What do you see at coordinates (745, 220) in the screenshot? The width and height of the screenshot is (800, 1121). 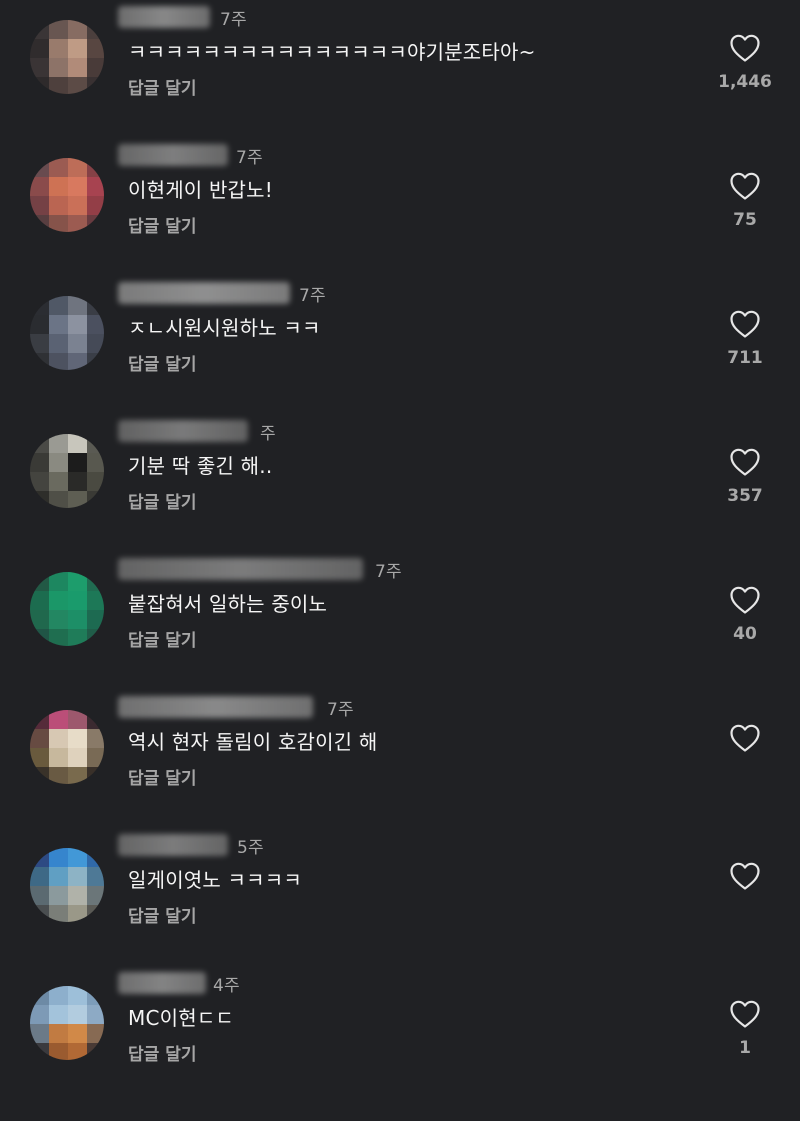 I see `like-count: 75` at bounding box center [745, 220].